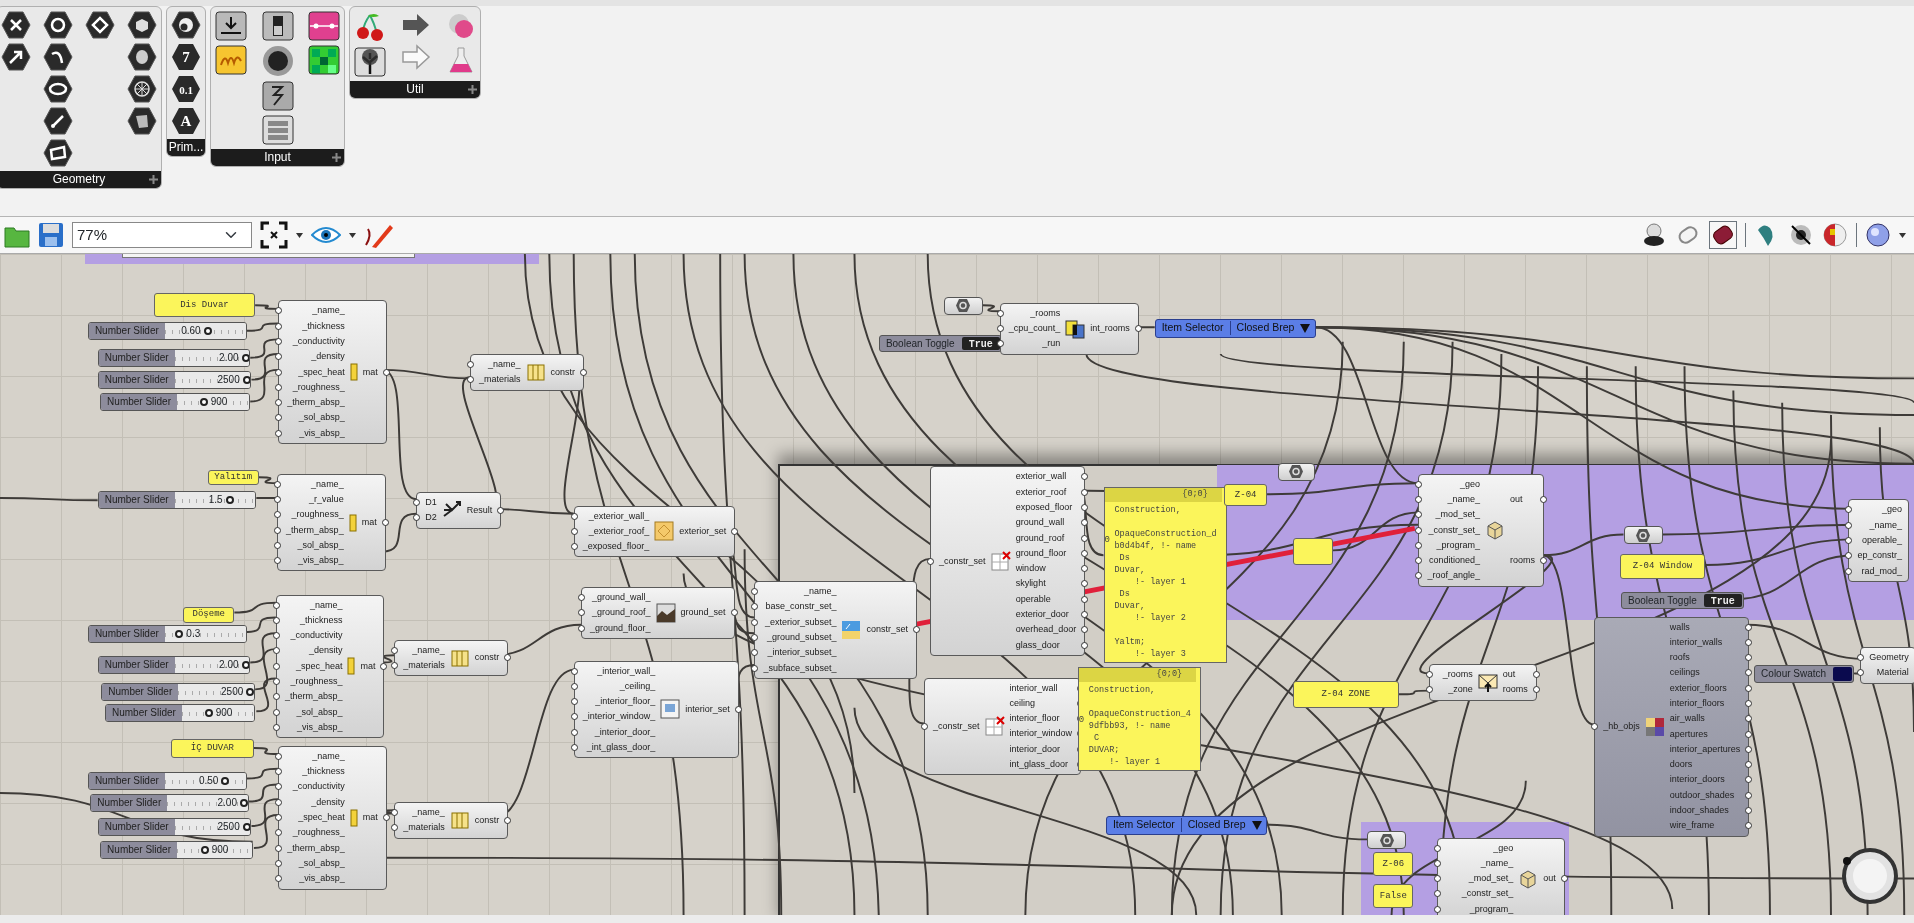 This screenshot has width=1914, height=923. I want to click on port-label: interior_walls, so click(1696, 641).